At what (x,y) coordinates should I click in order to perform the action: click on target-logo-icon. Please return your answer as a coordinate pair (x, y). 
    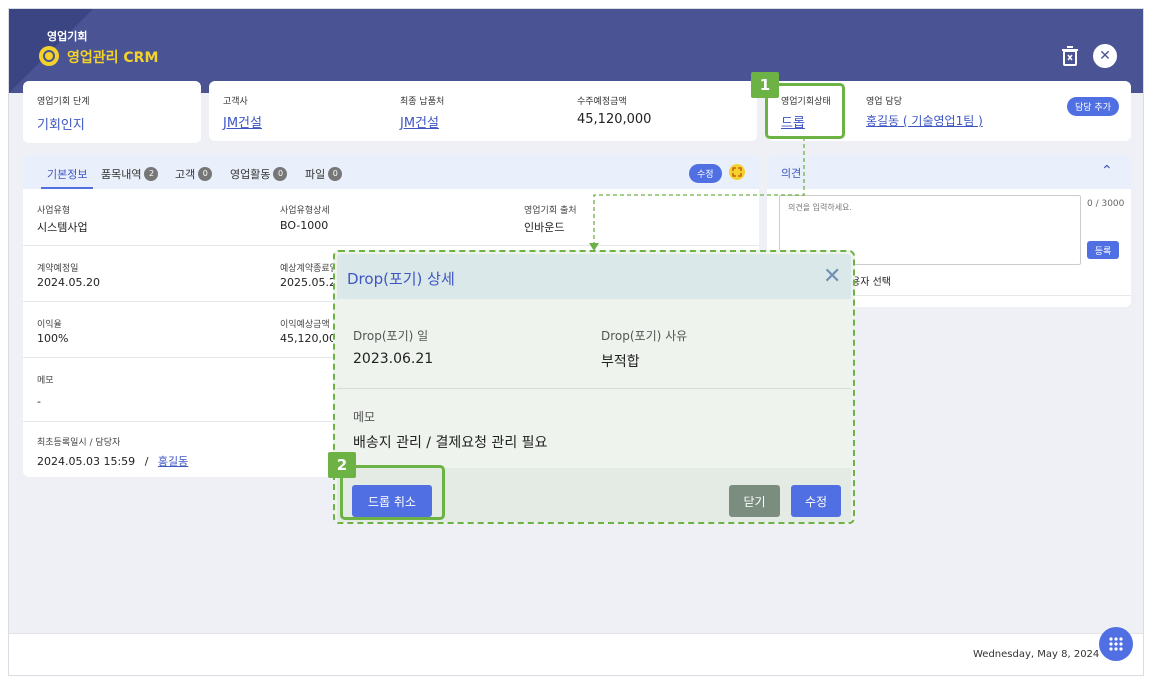
    Looking at the image, I should click on (49, 56).